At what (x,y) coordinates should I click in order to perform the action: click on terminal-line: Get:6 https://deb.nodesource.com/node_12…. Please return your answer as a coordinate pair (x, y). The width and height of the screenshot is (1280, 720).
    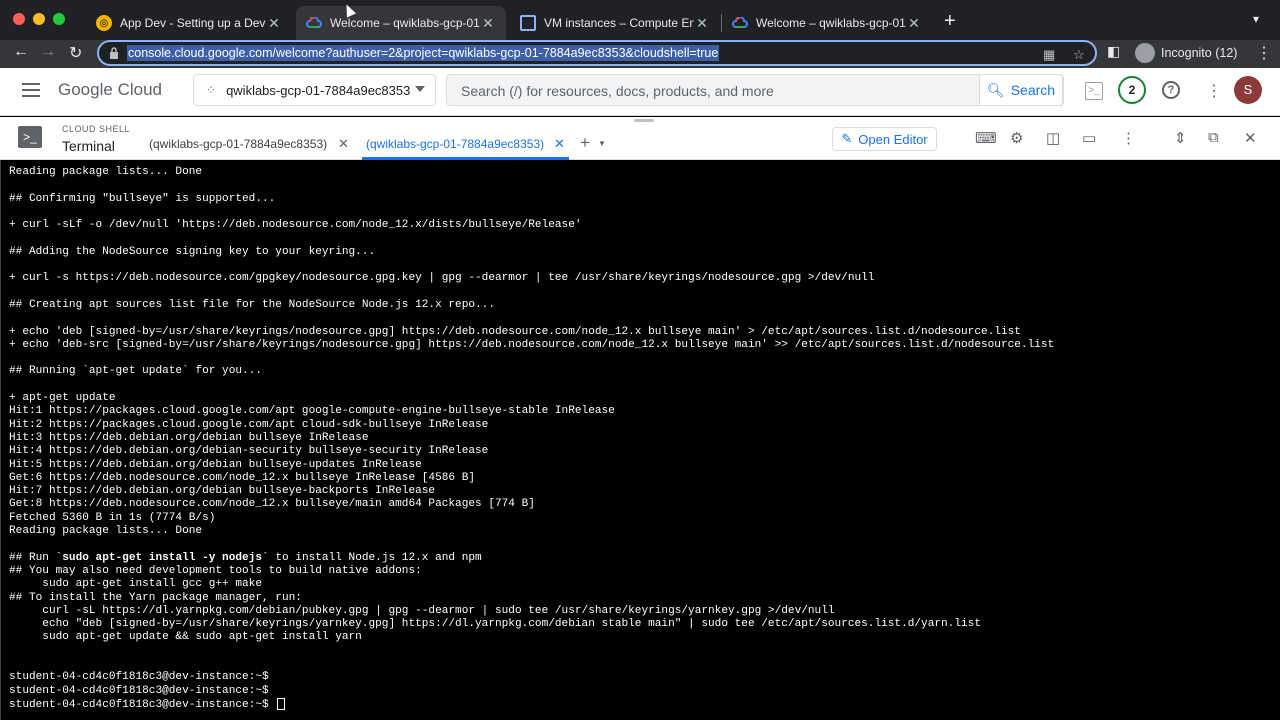
    Looking at the image, I should click on (242, 477).